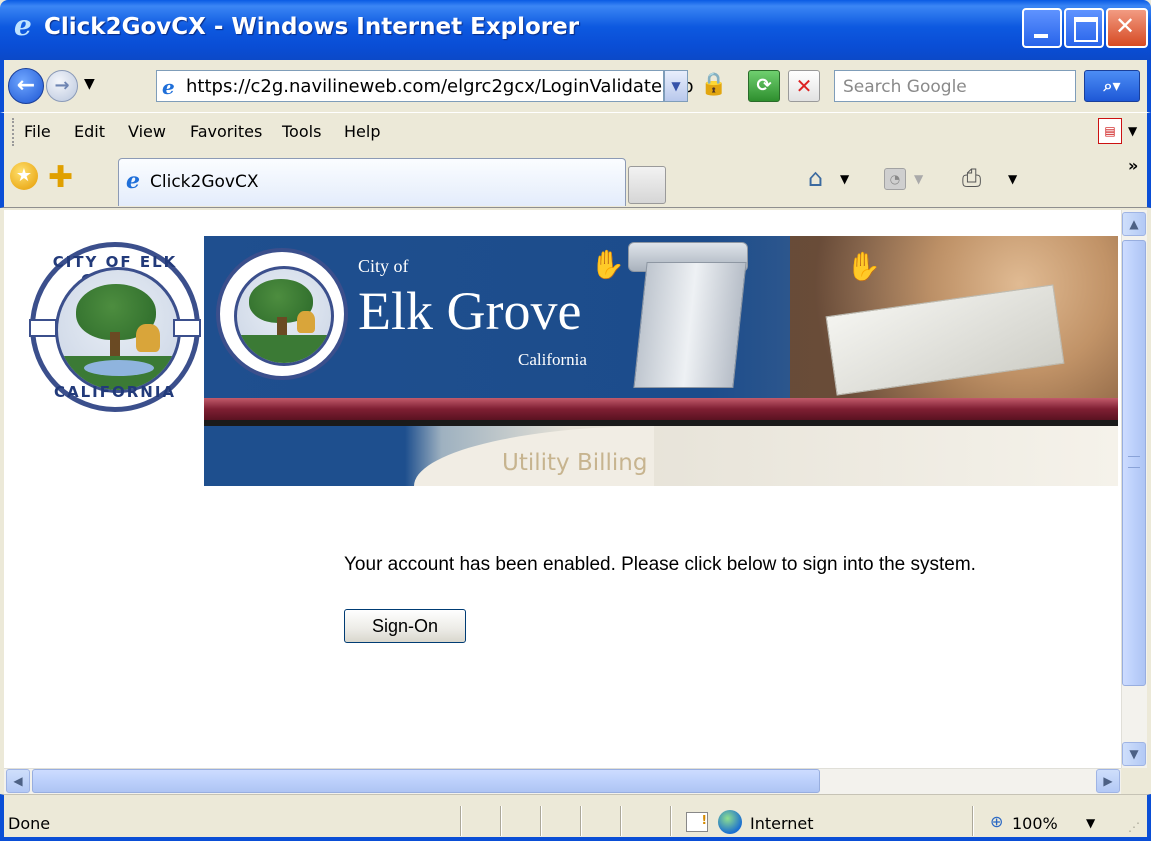 The width and height of the screenshot is (1151, 841). Describe the element at coordinates (971, 178) in the screenshot. I see `print-icon: ⎙` at that location.